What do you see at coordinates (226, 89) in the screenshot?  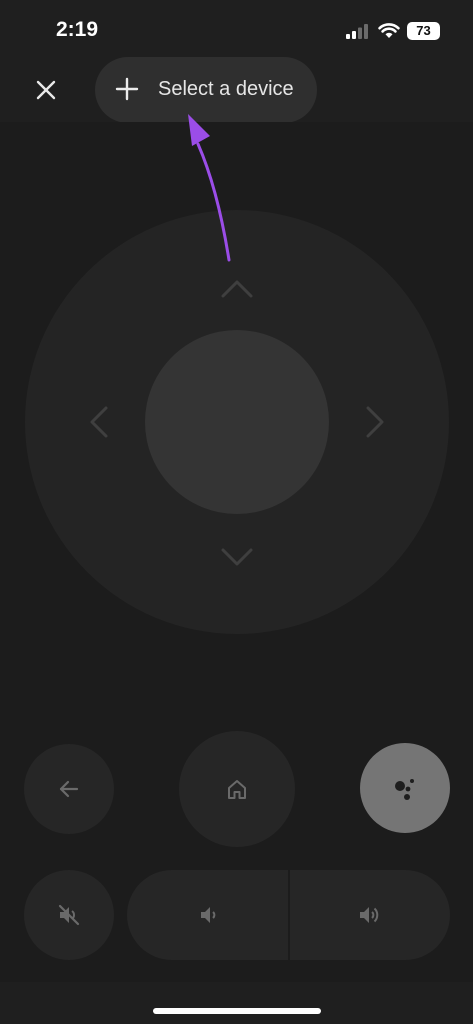 I see `select-device-label: Select a device` at bounding box center [226, 89].